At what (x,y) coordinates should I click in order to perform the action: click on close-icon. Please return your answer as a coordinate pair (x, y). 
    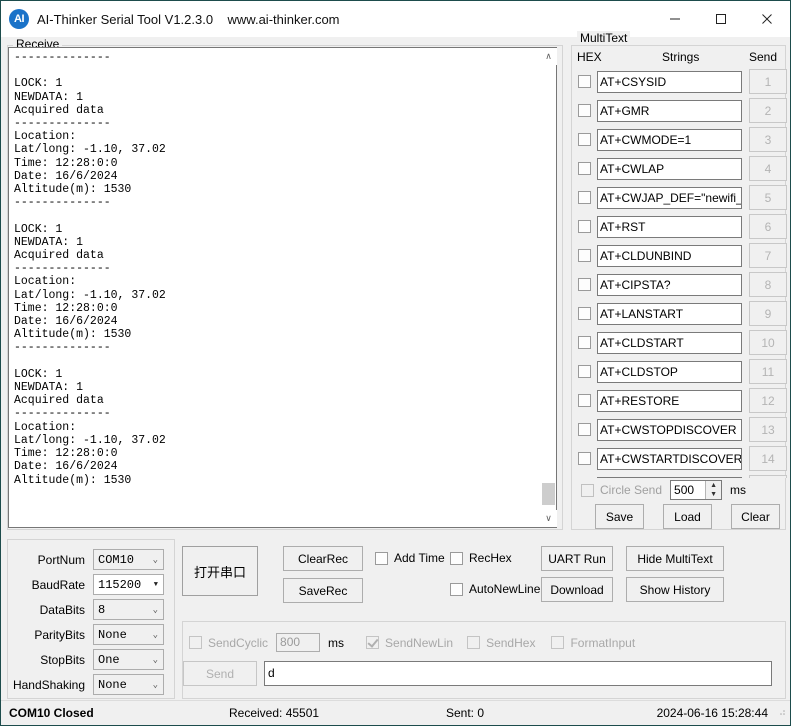
    Looking at the image, I should click on (767, 19).